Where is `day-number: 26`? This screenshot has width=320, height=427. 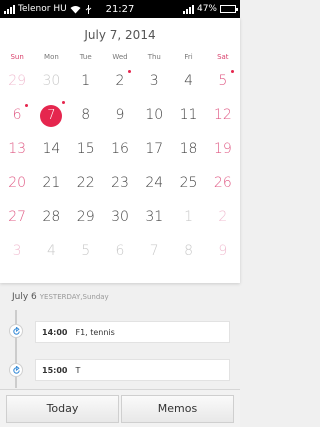 day-number: 26 is located at coordinates (222, 183).